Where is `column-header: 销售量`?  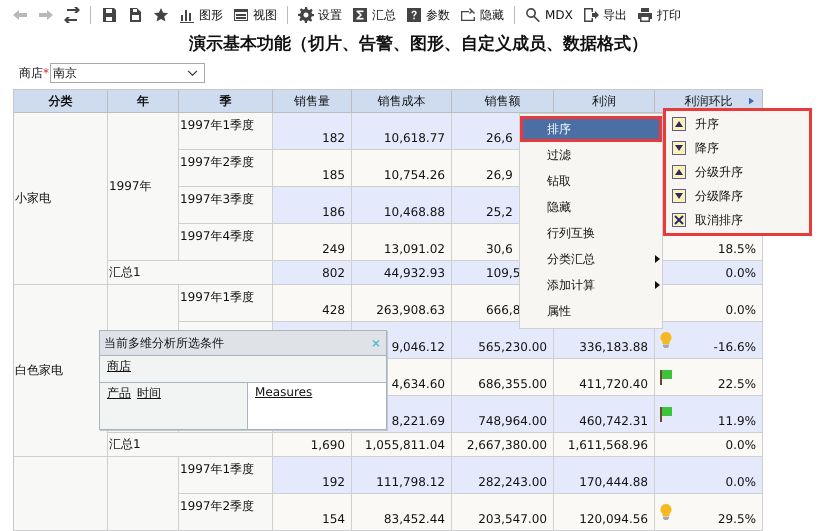
column-header: 销售量 is located at coordinates (312, 101).